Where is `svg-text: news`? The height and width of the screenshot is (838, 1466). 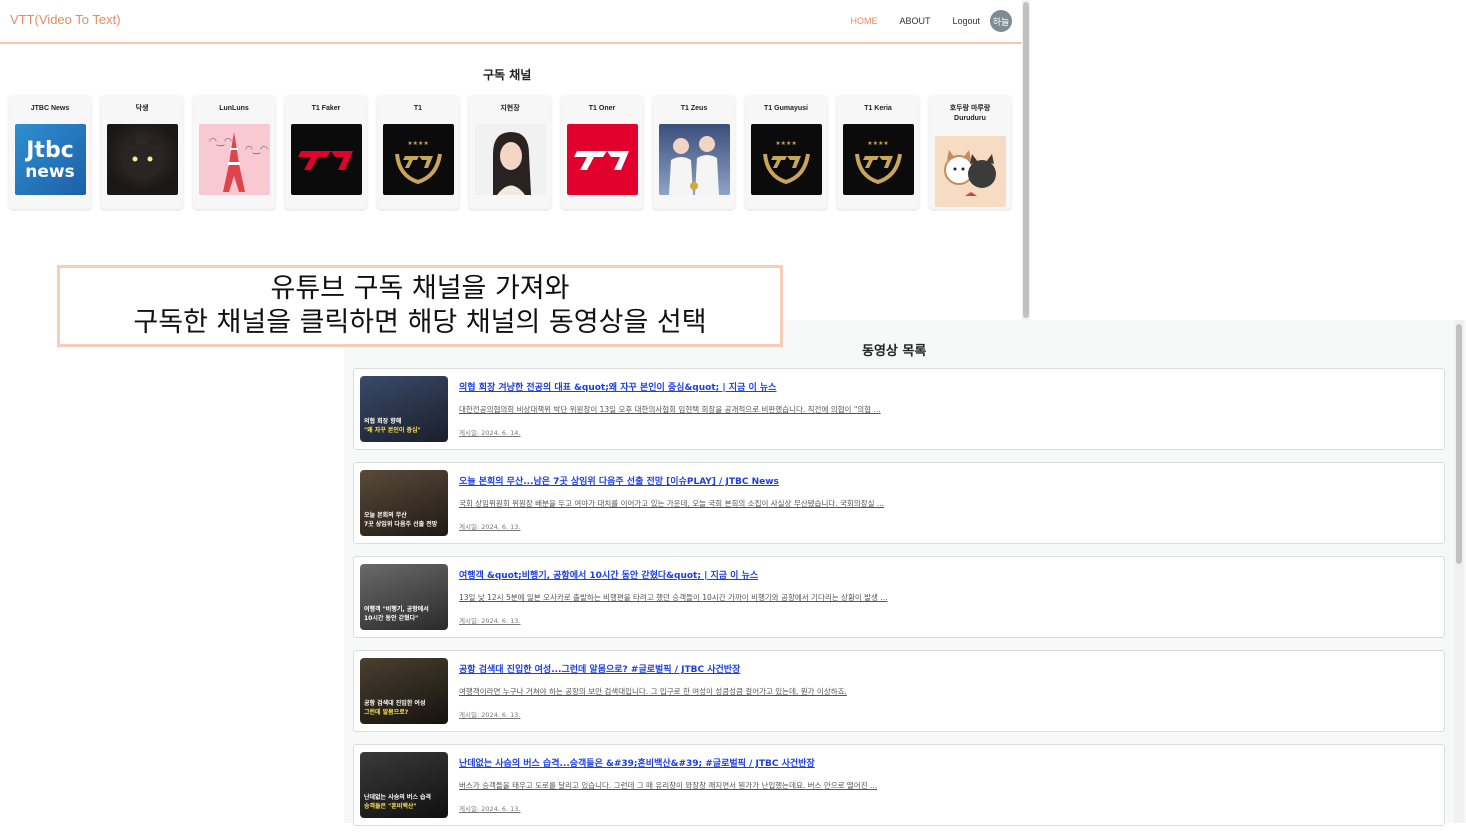
svg-text: news is located at coordinates (49, 172).